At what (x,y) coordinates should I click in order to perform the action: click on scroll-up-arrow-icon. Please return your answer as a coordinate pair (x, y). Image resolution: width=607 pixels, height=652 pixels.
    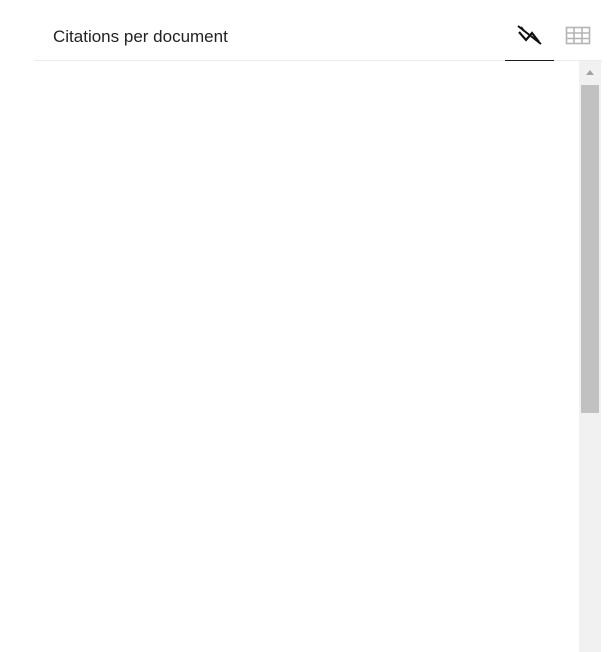
    Looking at the image, I should click on (590, 72).